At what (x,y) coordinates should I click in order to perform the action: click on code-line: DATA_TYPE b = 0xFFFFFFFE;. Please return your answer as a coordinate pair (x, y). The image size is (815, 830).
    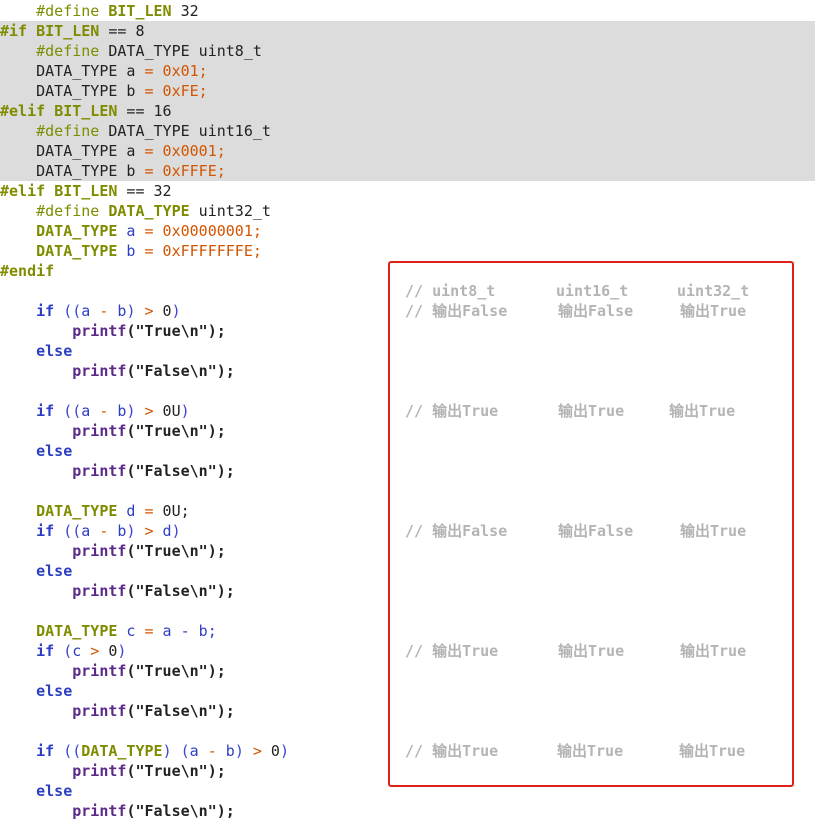
    Looking at the image, I should click on (131, 251).